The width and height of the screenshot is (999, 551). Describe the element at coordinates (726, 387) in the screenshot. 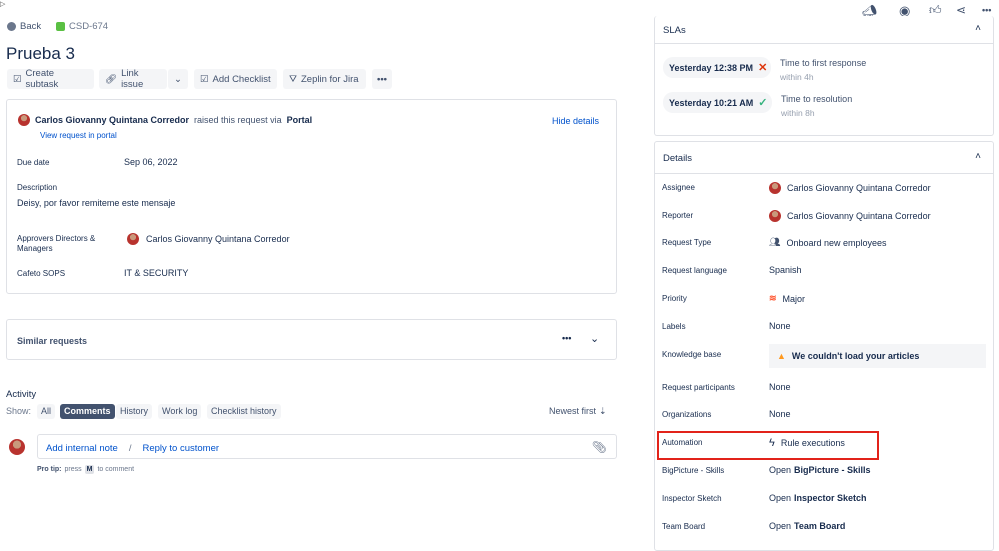

I see `details-row-request-participants: Request participants None` at that location.